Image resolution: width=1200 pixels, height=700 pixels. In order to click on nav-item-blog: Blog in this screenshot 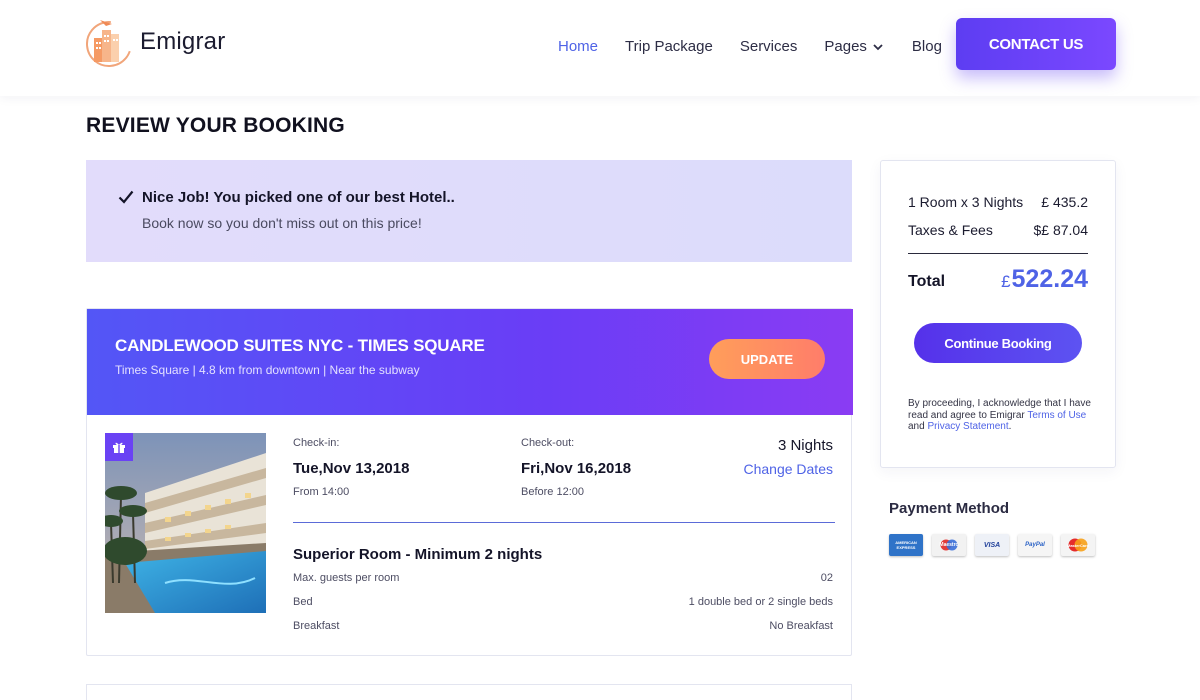, I will do `click(927, 46)`.